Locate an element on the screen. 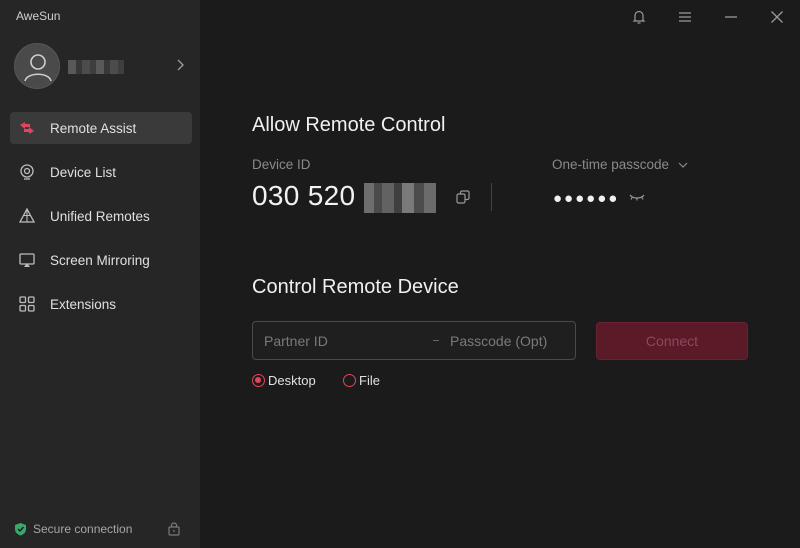  eye-closed-icon is located at coordinates (637, 197).